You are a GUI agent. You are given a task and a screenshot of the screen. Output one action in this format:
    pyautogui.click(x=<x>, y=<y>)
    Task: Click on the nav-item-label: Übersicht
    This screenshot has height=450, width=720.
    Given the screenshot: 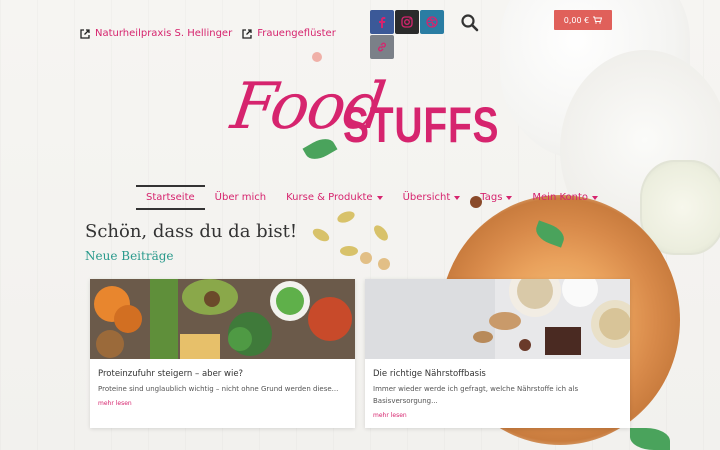 What is the action you would take?
    pyautogui.click(x=426, y=197)
    